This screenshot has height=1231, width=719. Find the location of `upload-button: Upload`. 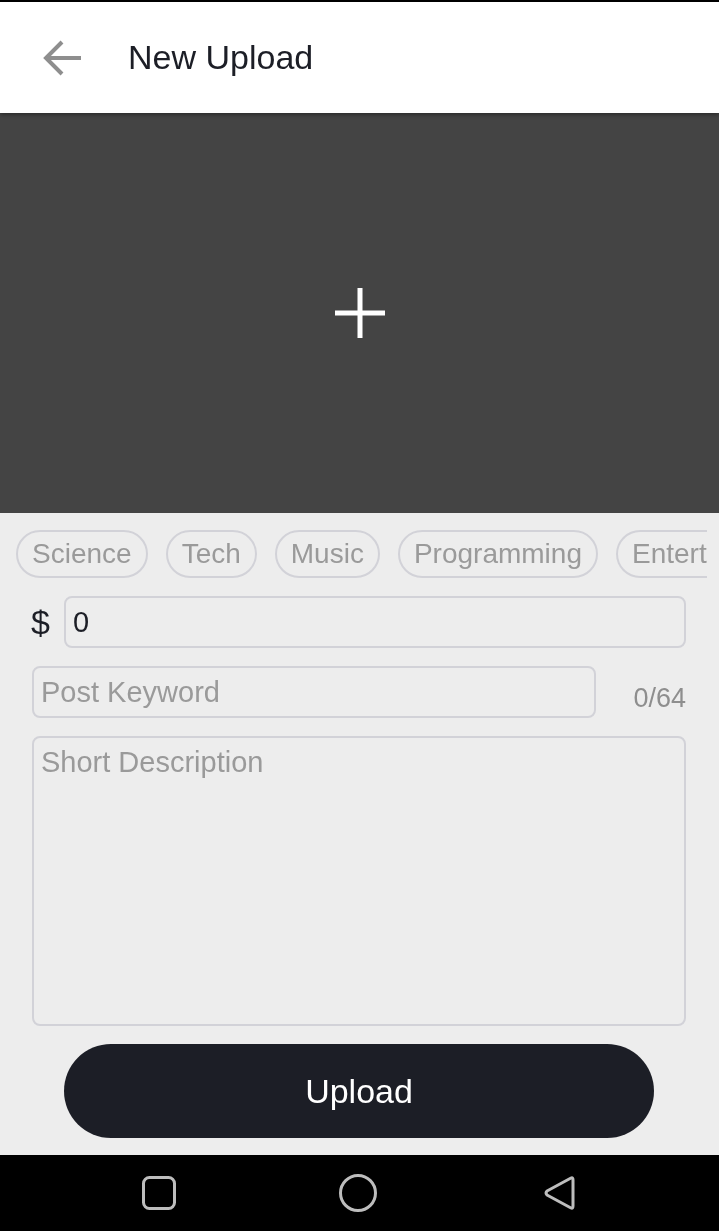

upload-button: Upload is located at coordinates (359, 1091).